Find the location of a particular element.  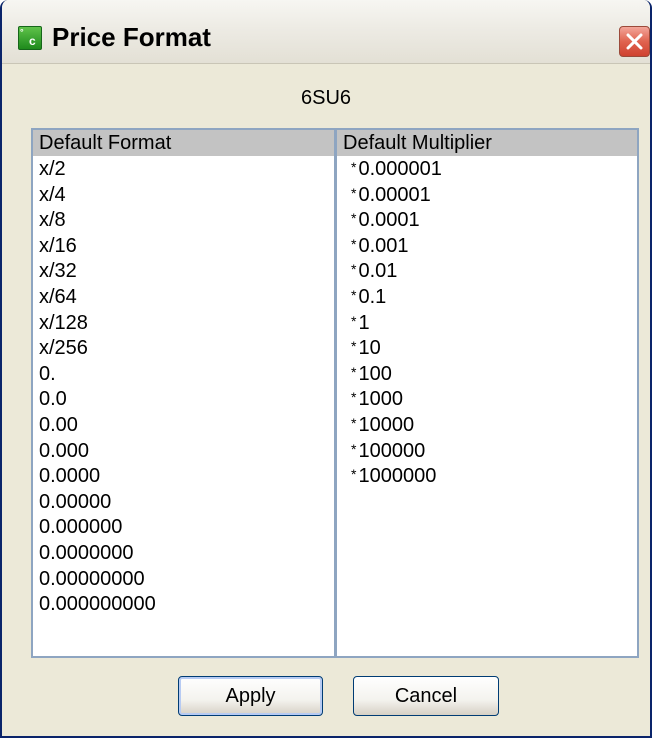

multiplier-list-item: * 0.01 is located at coordinates (487, 272).